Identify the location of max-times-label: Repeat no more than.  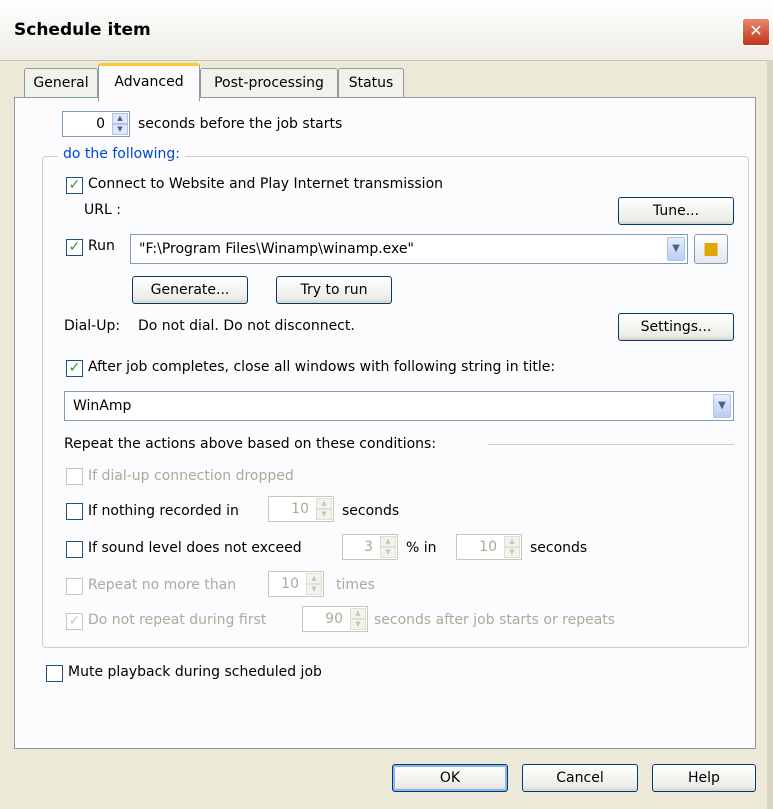
(162, 585).